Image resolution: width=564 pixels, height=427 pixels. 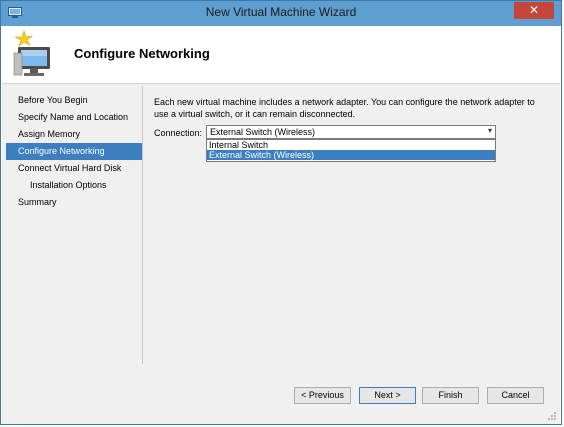 What do you see at coordinates (142, 53) in the screenshot?
I see `page-title: Configure Networking` at bounding box center [142, 53].